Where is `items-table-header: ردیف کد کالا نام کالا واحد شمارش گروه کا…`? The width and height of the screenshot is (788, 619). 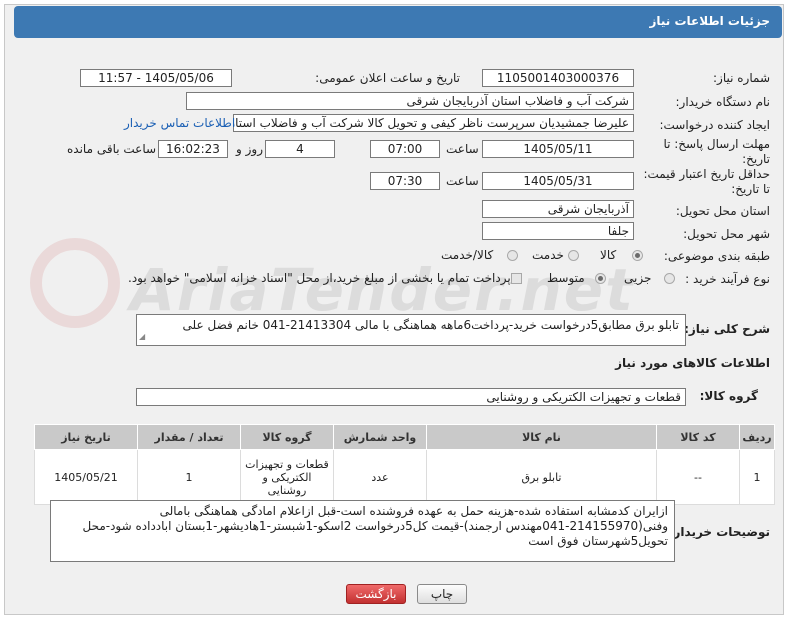 items-table-header: ردیف کد کالا نام کالا واحد شمارش گروه کا… is located at coordinates (404, 437).